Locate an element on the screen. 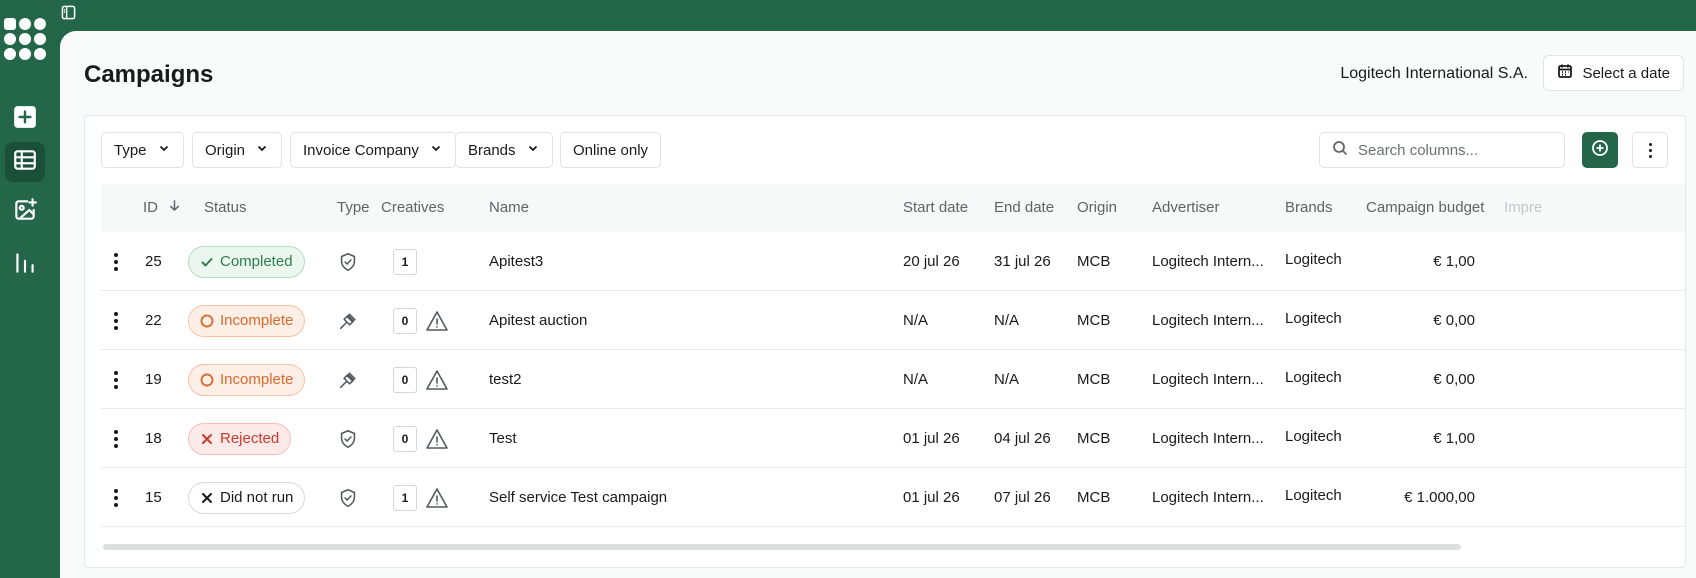  filter-type: Type is located at coordinates (142, 150).